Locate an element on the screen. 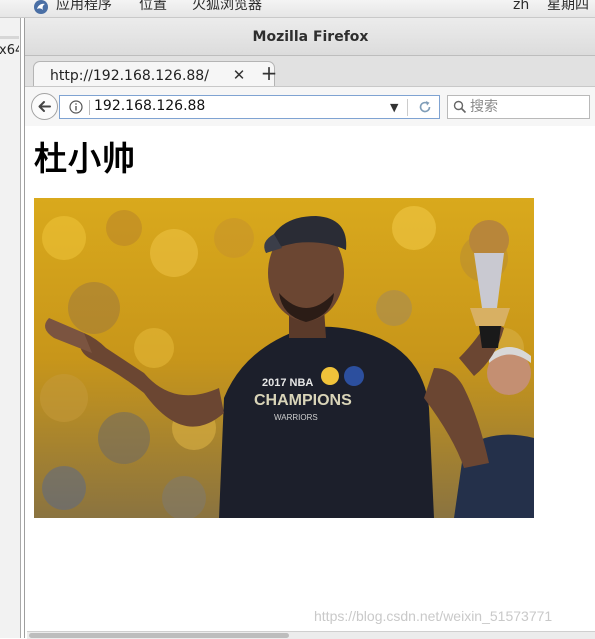 This screenshot has height=639, width=595. back-button is located at coordinates (44, 106).